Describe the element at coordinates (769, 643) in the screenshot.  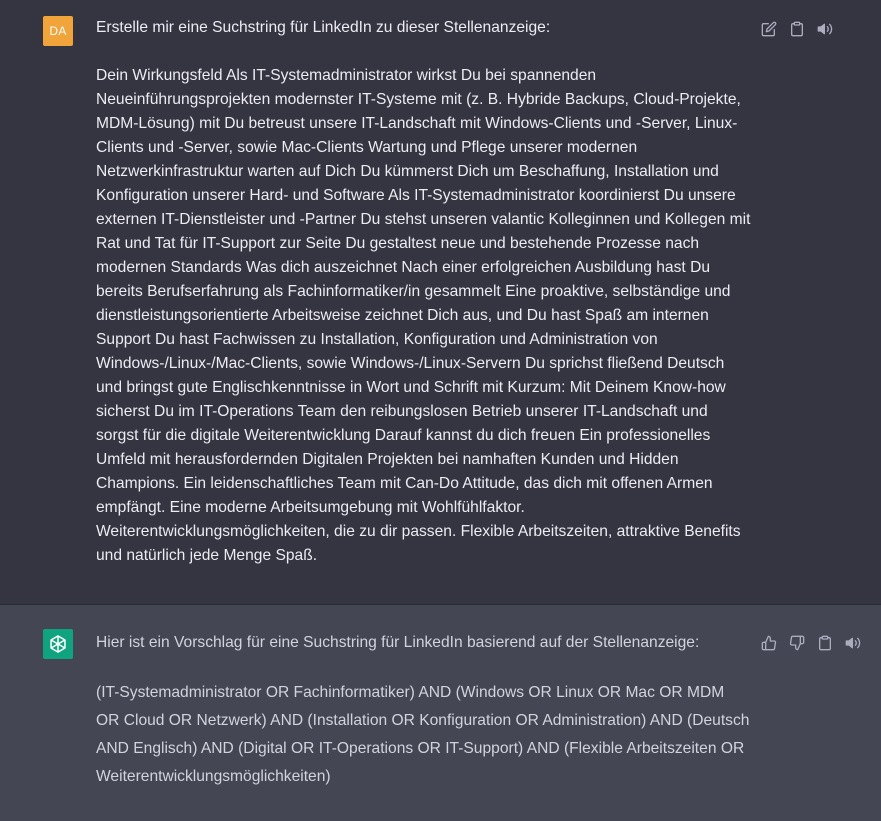
I see `thumbs-up-icon` at that location.